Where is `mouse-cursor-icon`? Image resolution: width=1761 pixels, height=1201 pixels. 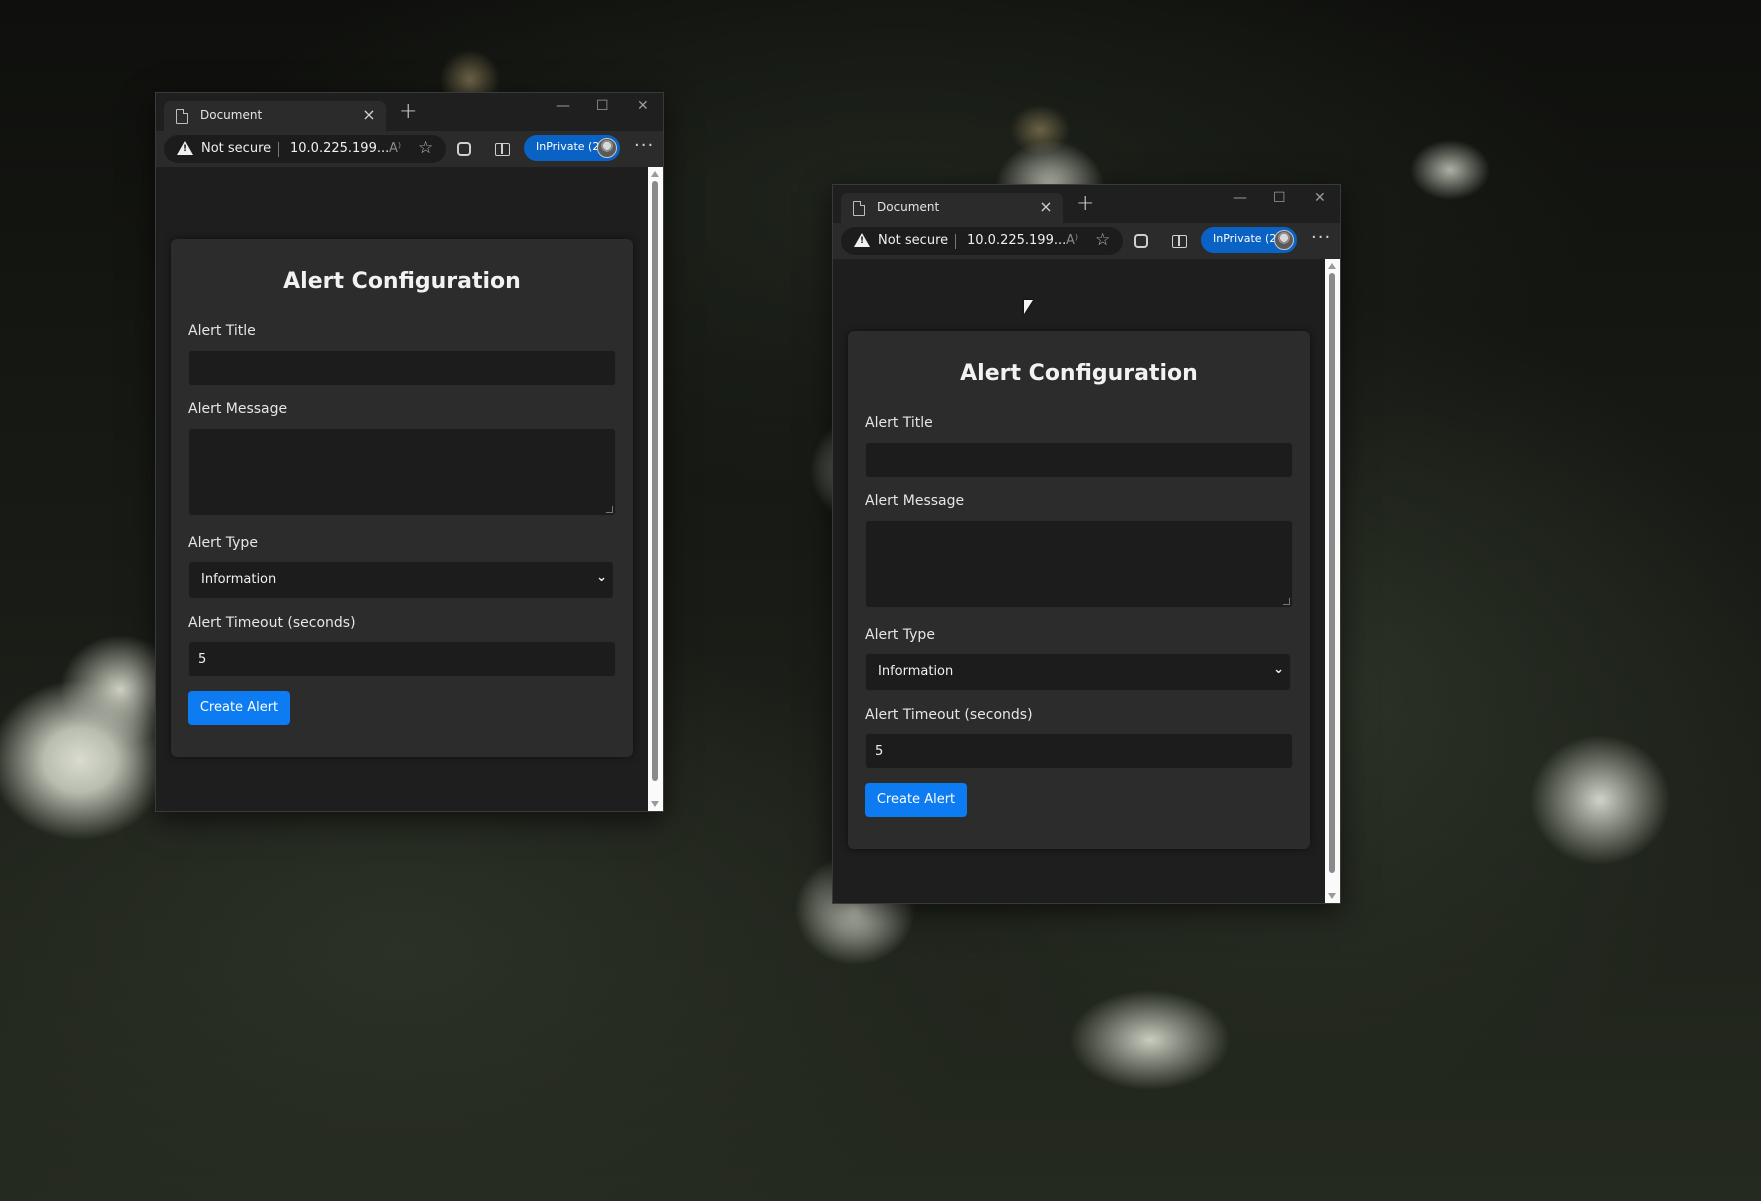 mouse-cursor-icon is located at coordinates (1028, 307).